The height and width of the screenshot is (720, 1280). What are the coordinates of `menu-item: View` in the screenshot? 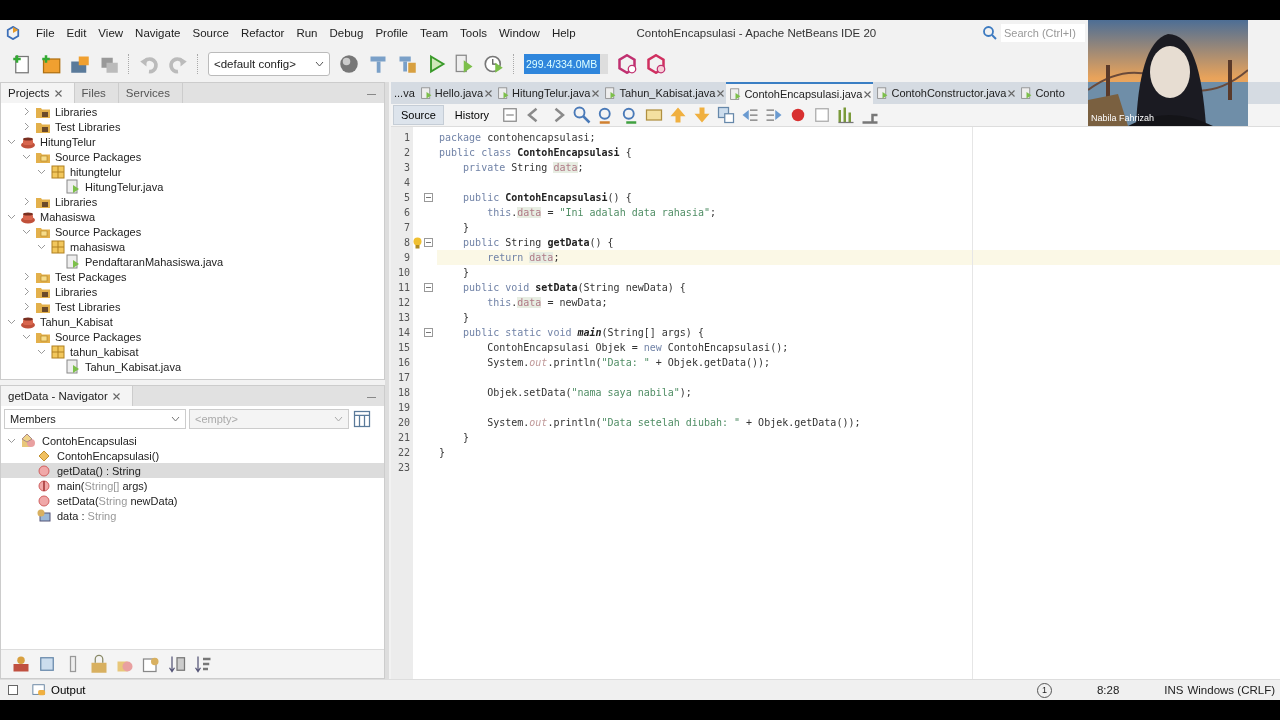 It's located at (111, 32).